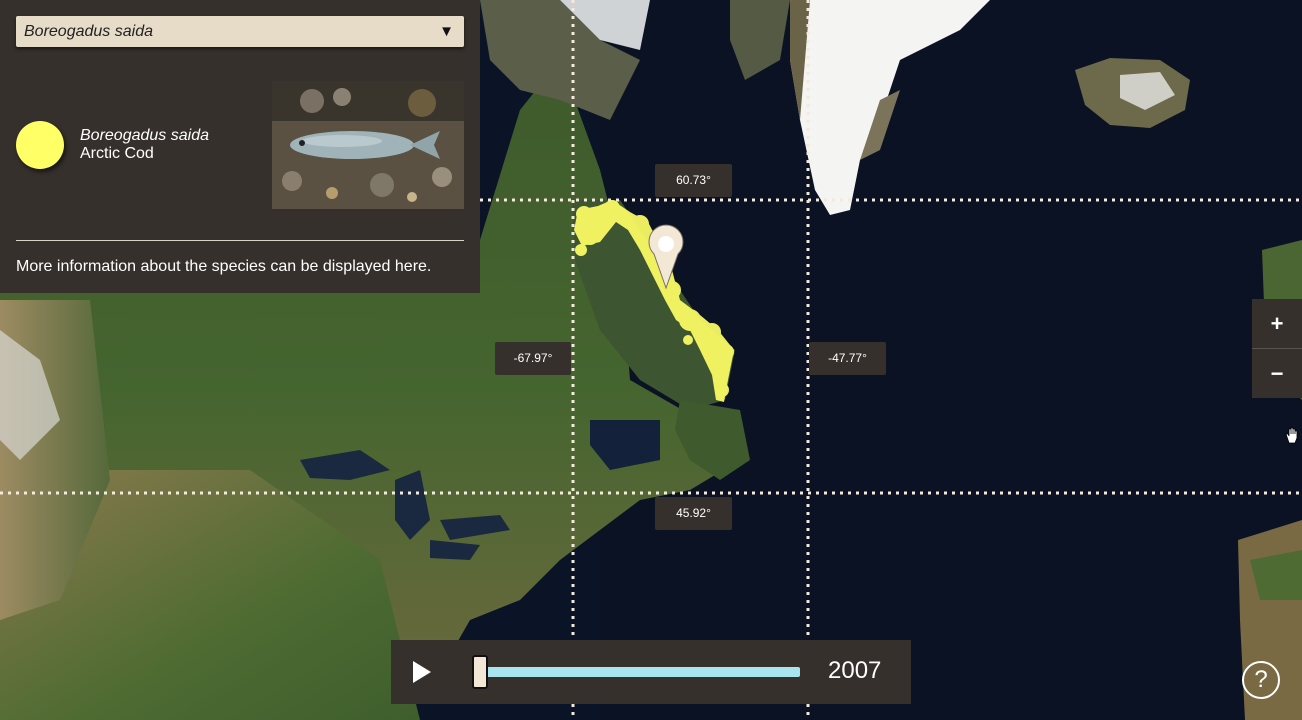  I want to click on zoom-control: + −, so click(1277, 348).